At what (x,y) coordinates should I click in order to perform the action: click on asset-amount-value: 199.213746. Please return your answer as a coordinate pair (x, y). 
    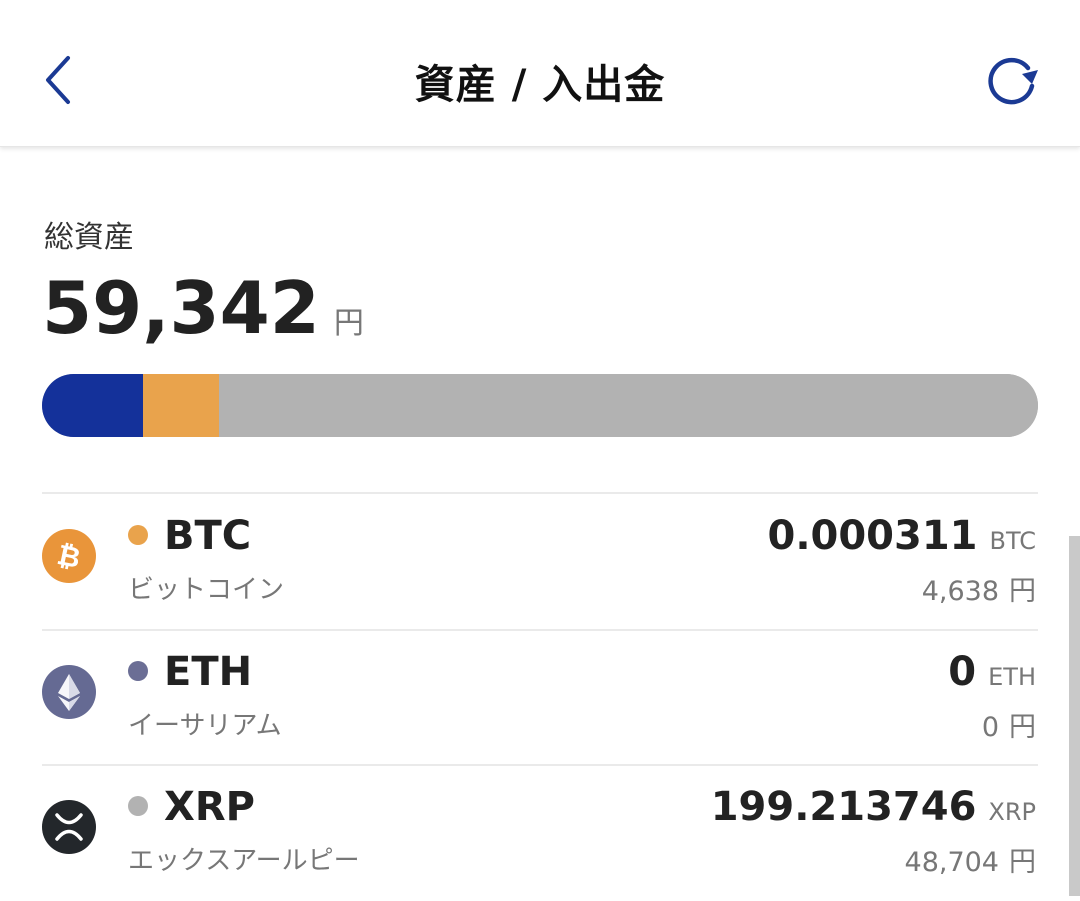
    Looking at the image, I should click on (843, 807).